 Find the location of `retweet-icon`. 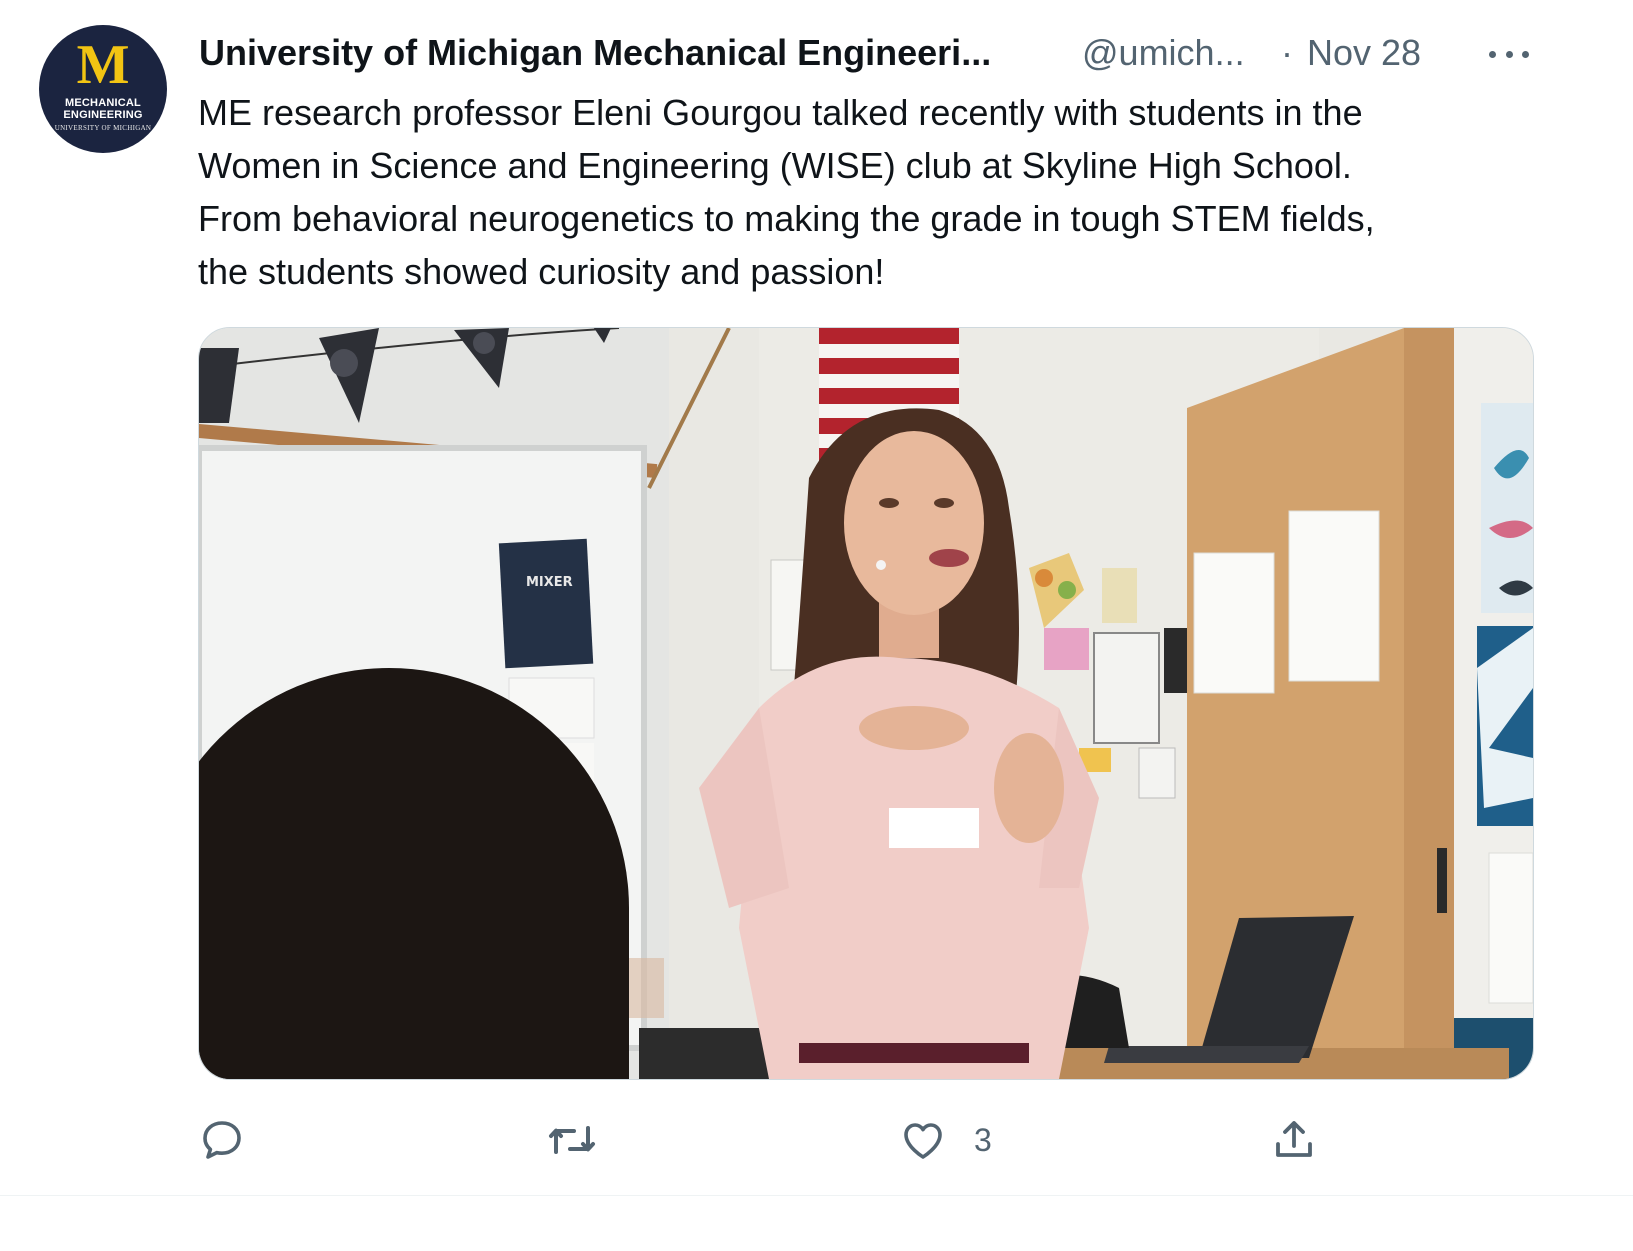

retweet-icon is located at coordinates (572, 1140).